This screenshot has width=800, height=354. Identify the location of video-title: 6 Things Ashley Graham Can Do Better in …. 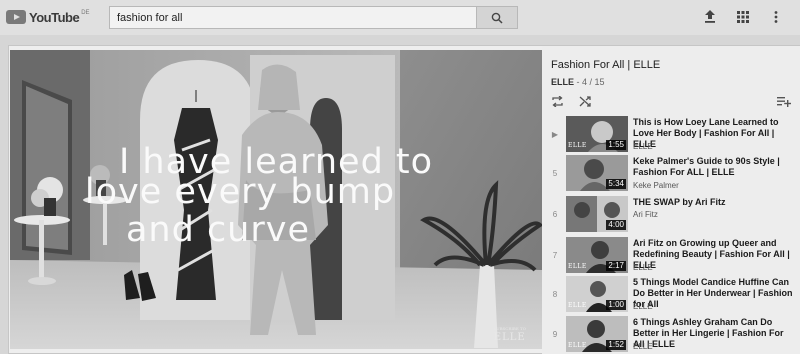
(714, 333).